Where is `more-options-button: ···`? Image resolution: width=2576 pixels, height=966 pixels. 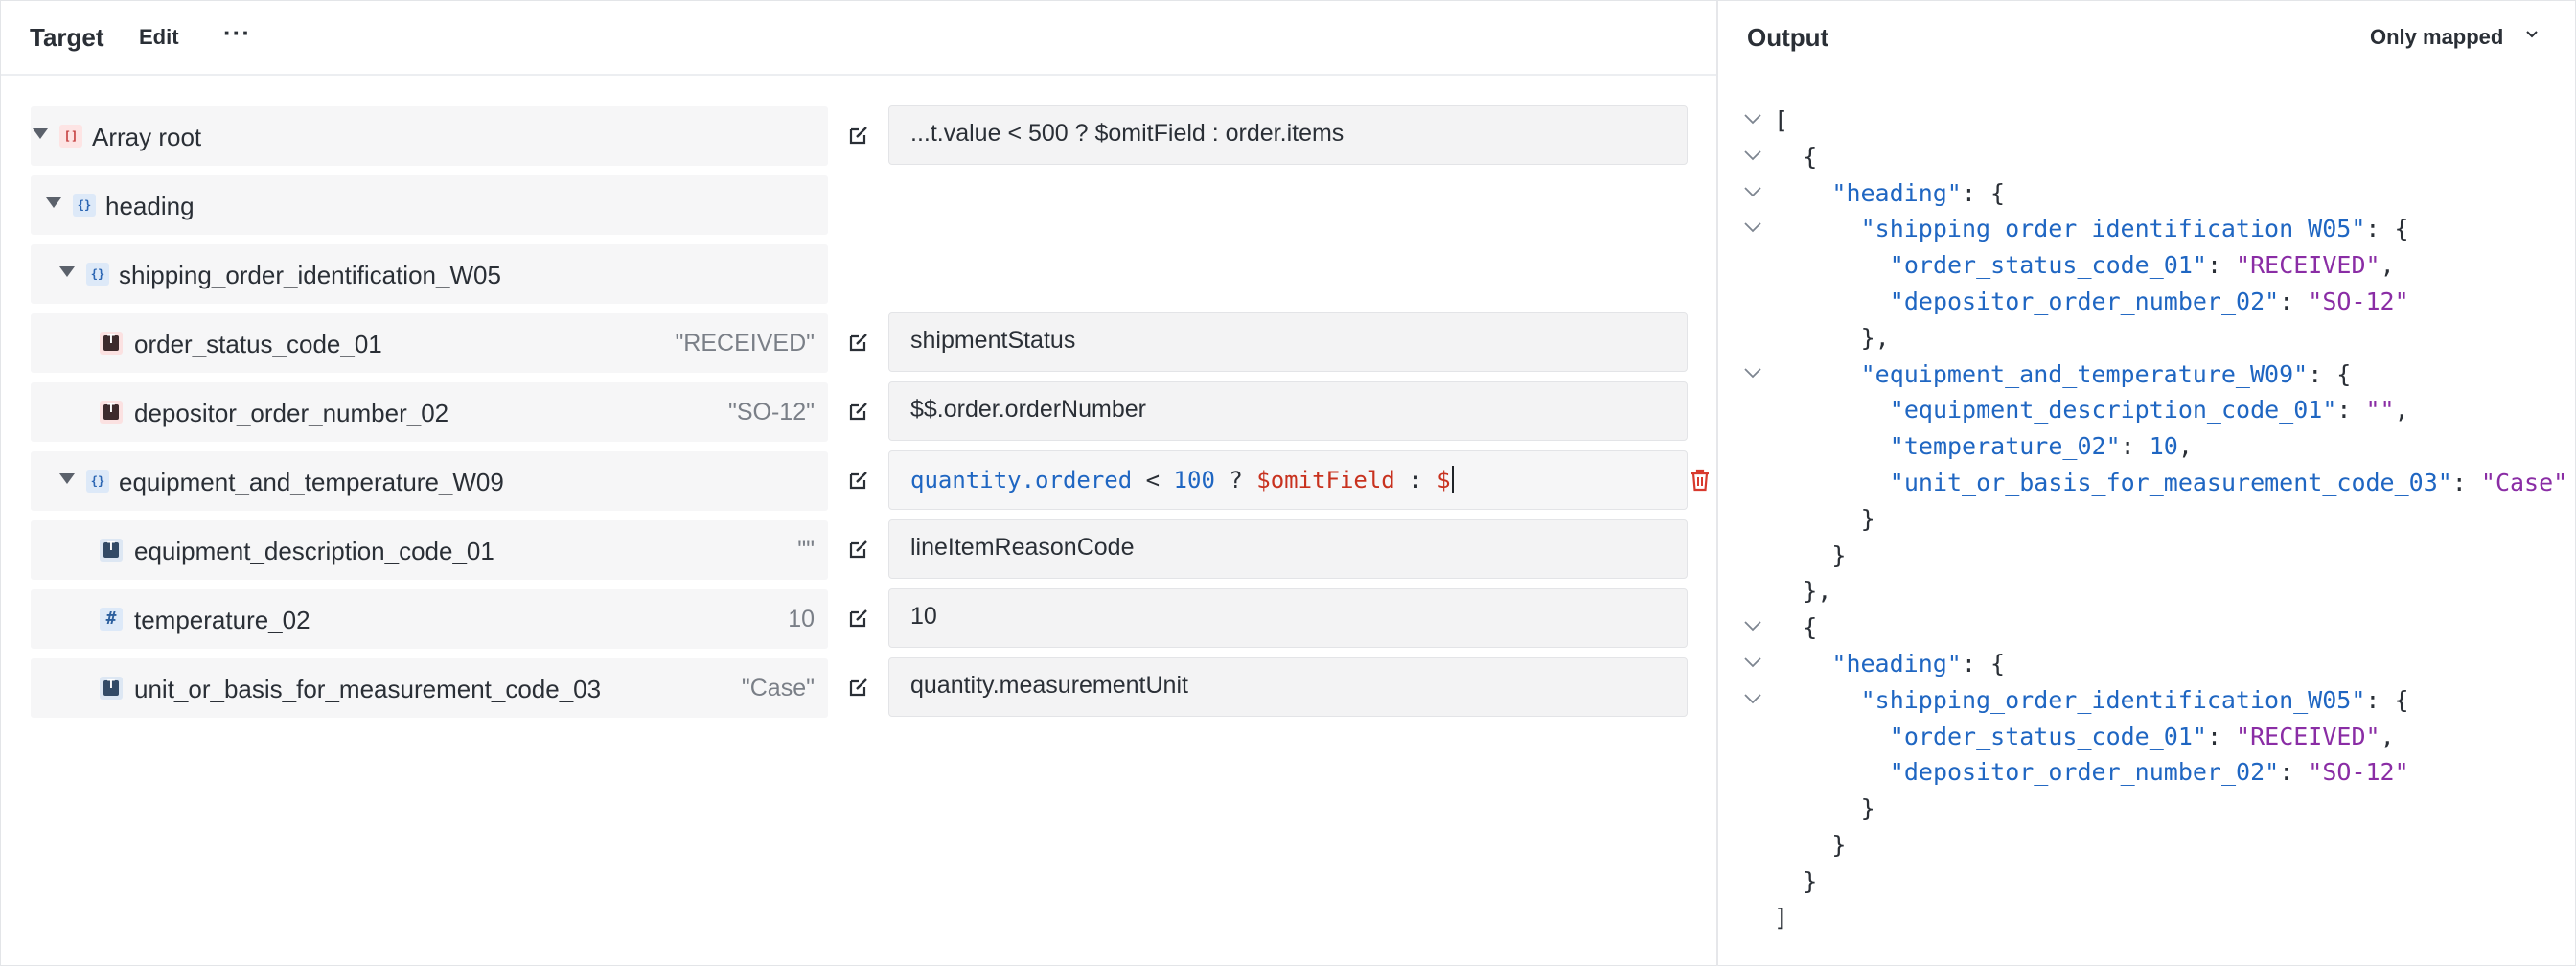 more-options-button: ··· is located at coordinates (237, 33).